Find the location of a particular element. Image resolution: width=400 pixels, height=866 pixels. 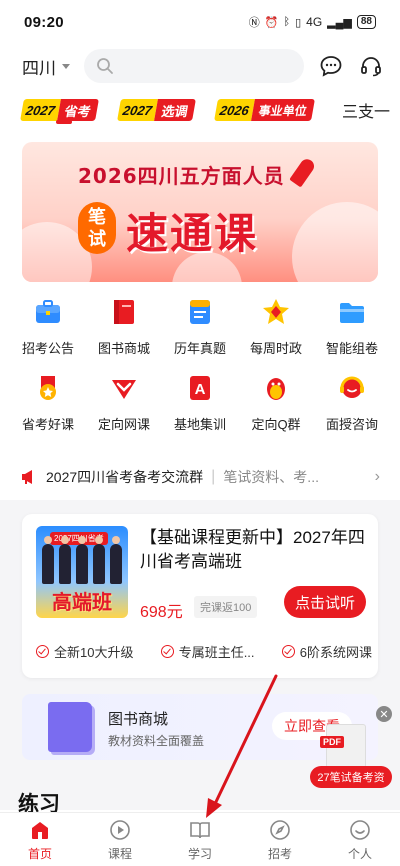

banner-title: 速通课 is located at coordinates (192, 233).